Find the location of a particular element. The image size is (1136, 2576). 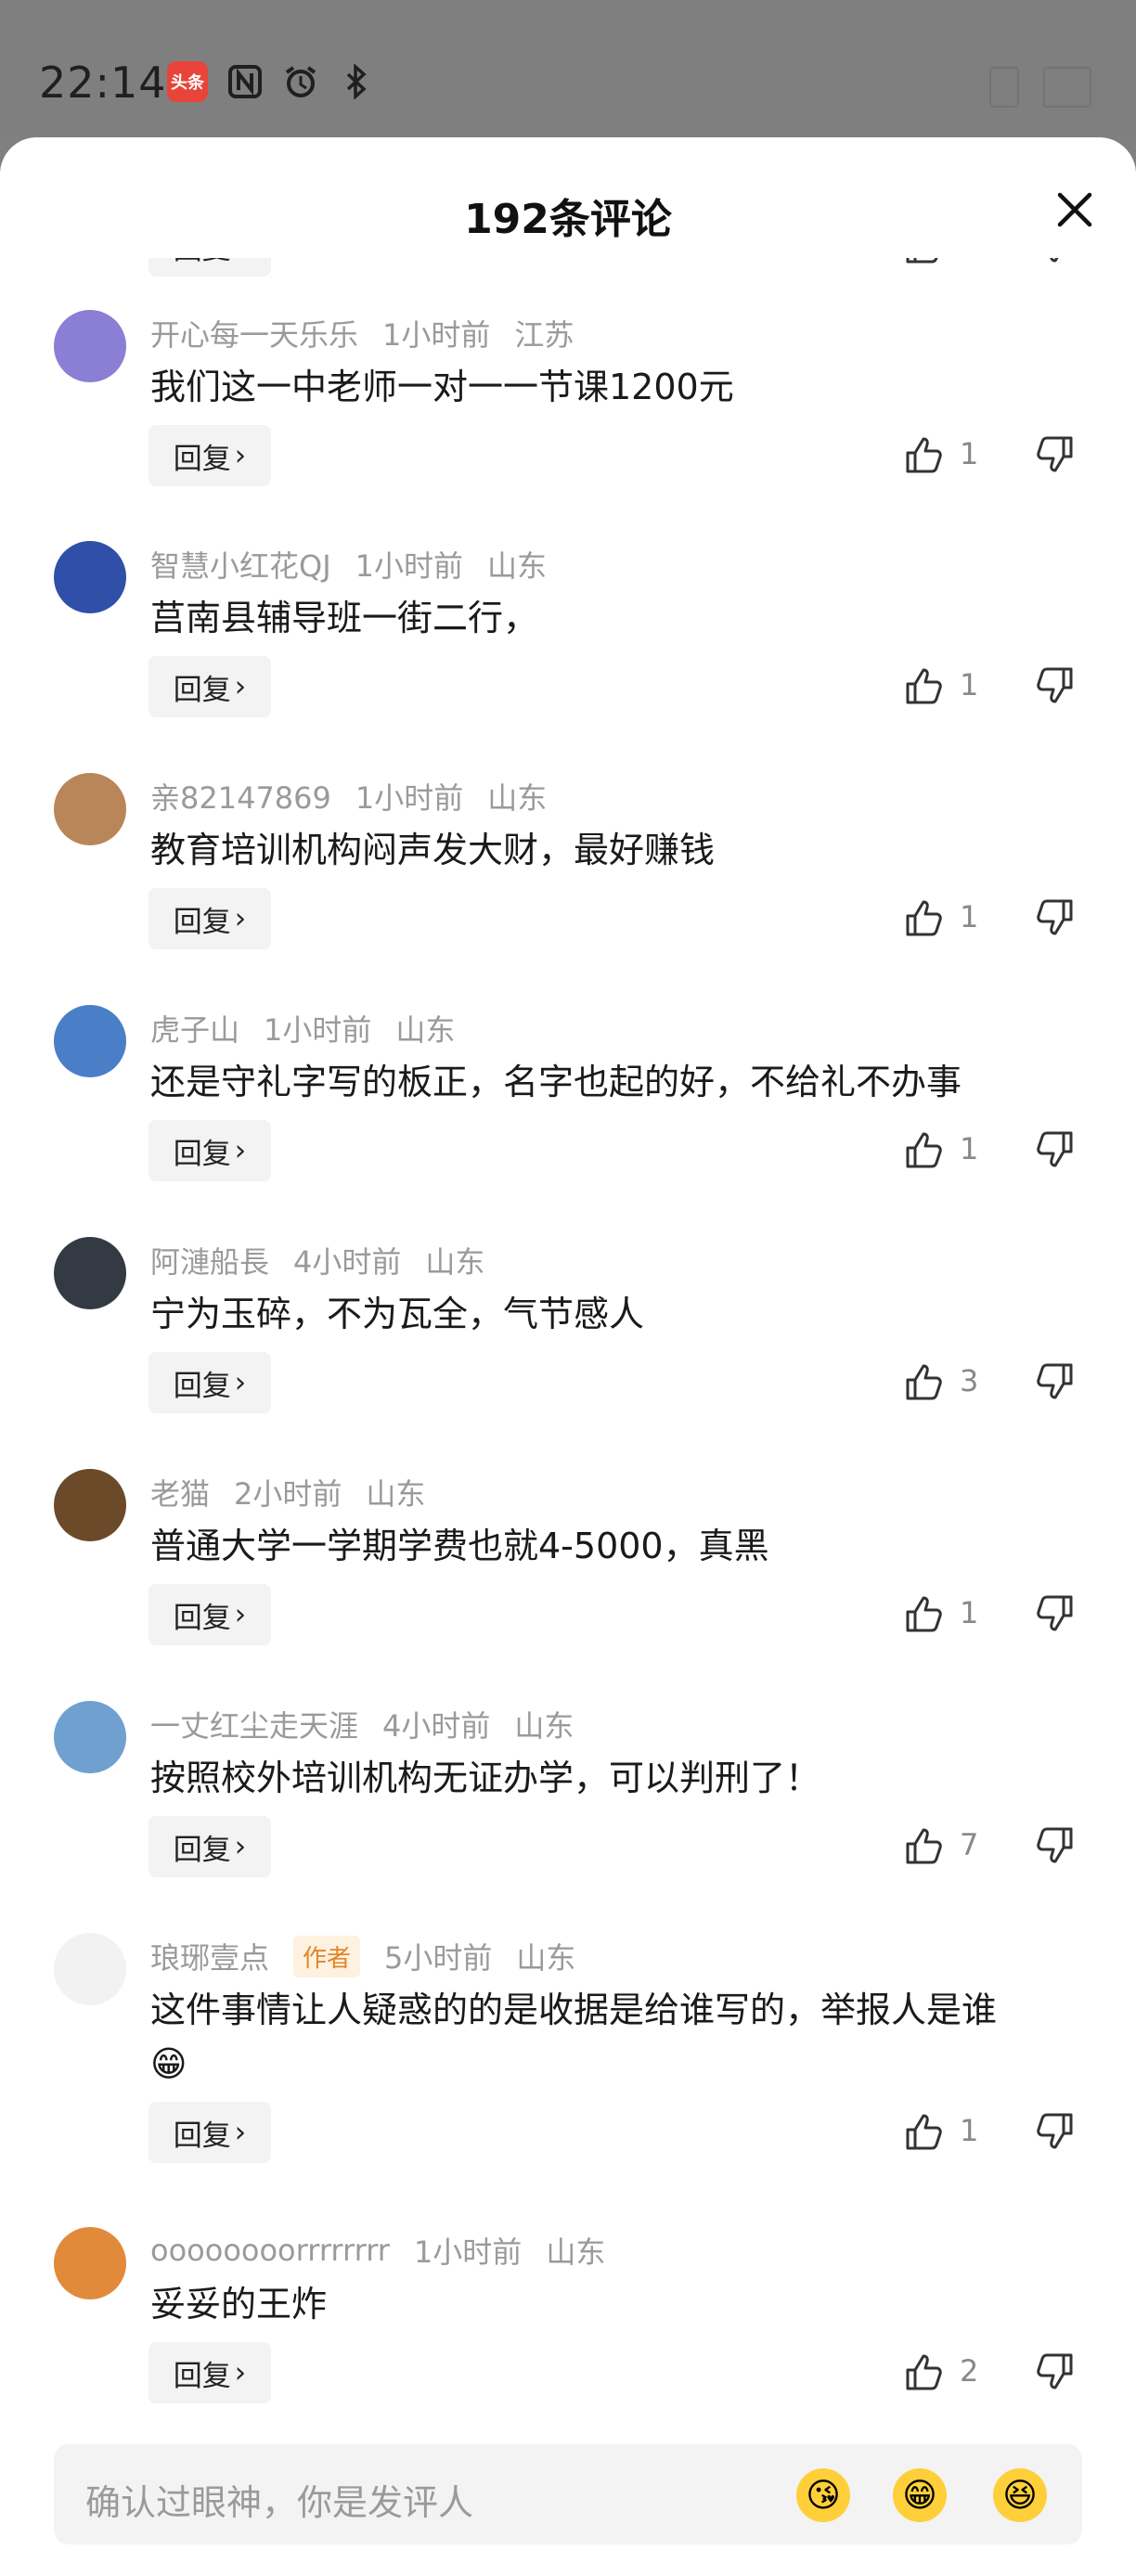

bluetooth-icon is located at coordinates (356, 82).